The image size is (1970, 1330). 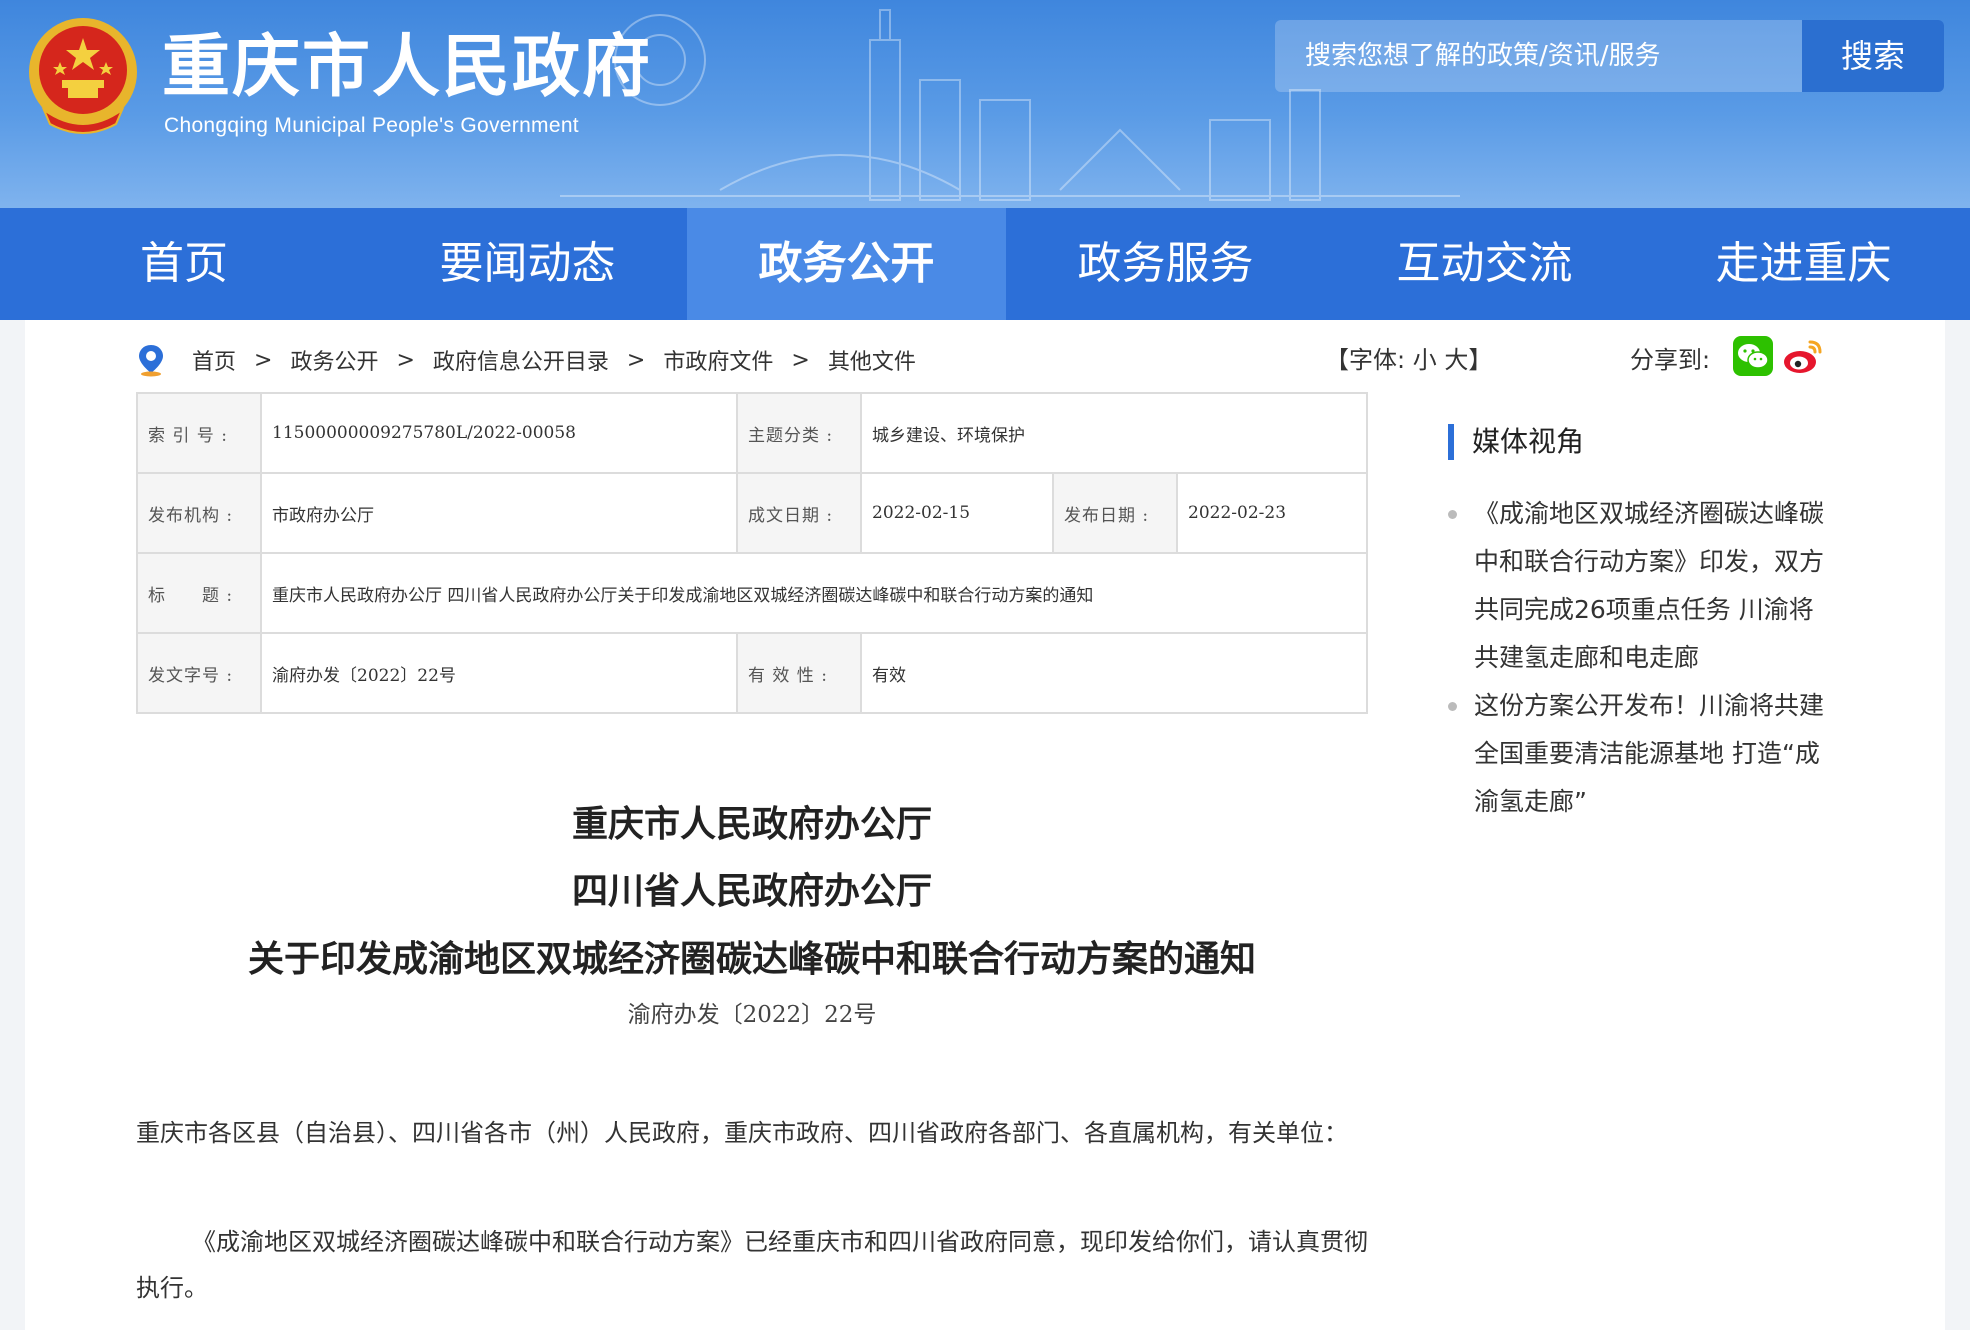 What do you see at coordinates (1873, 56) in the screenshot?
I see `search-button: 搜索` at bounding box center [1873, 56].